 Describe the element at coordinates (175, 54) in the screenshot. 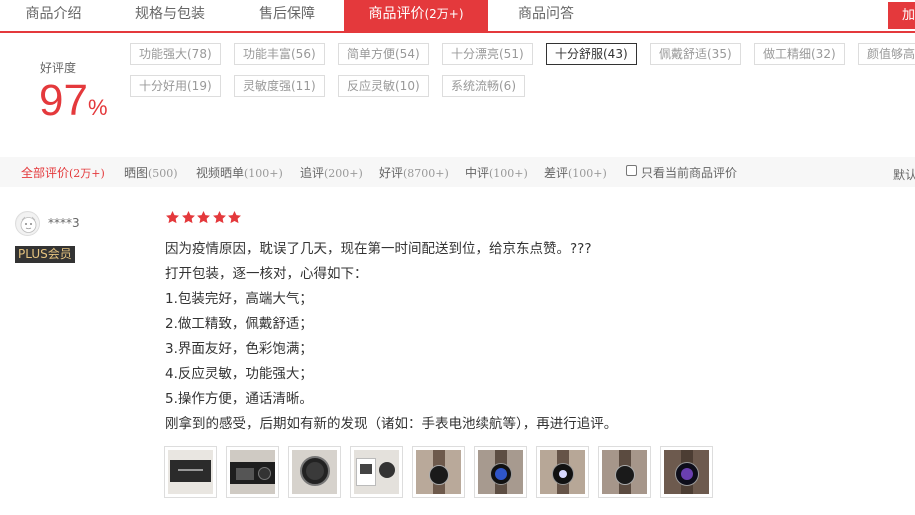

I see `review-tag: 功能强大(78)` at that location.